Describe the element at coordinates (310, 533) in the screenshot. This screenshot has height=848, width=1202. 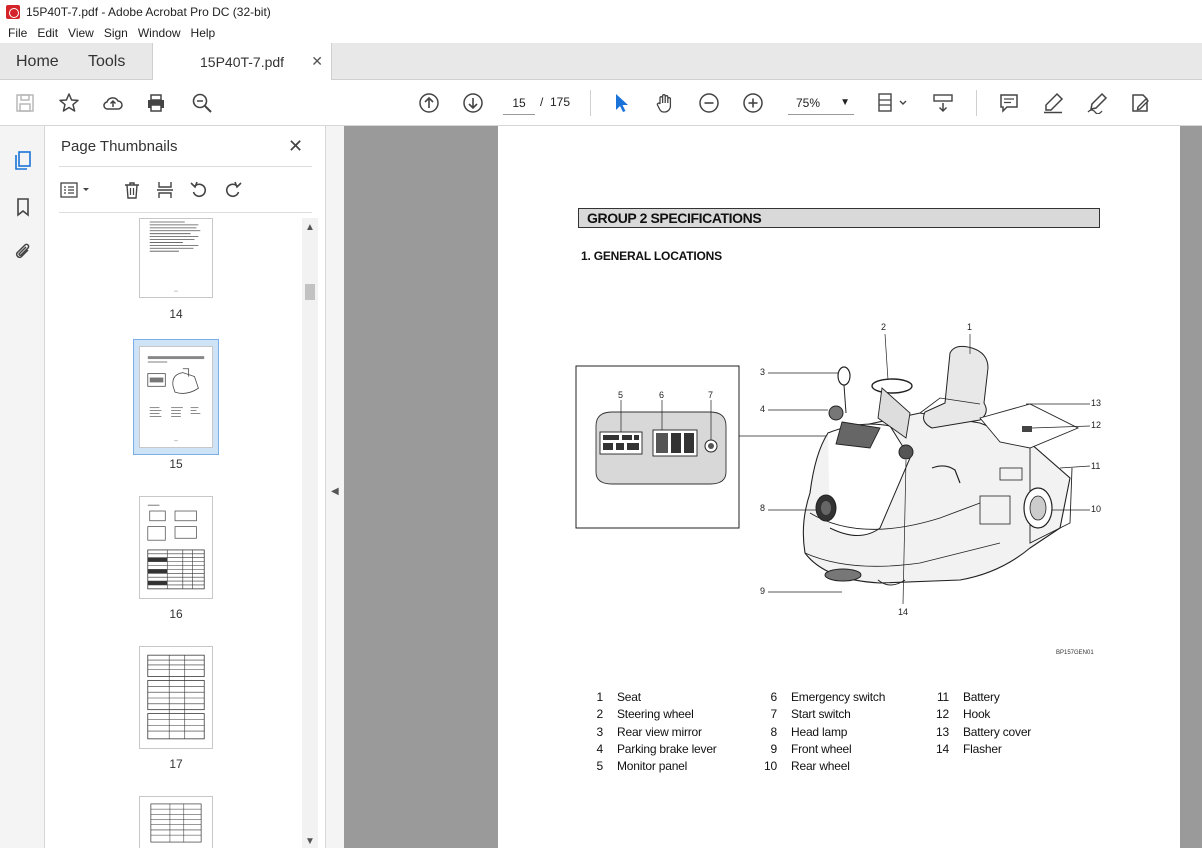
I see `thumbnails-scrollbar: ▲ ▼` at that location.